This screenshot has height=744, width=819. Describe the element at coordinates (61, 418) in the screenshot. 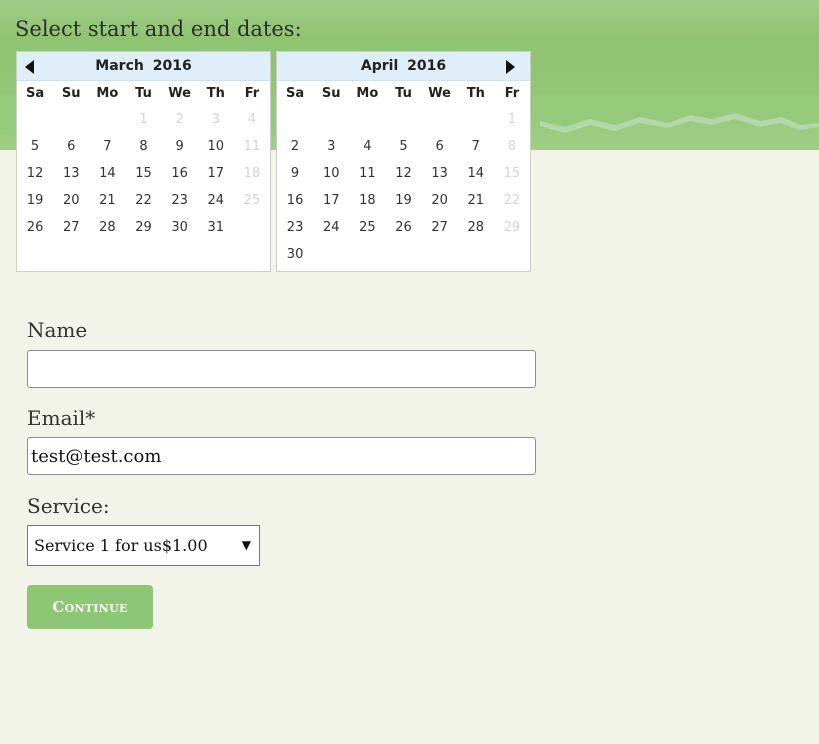

I see `email-label: Email*` at that location.